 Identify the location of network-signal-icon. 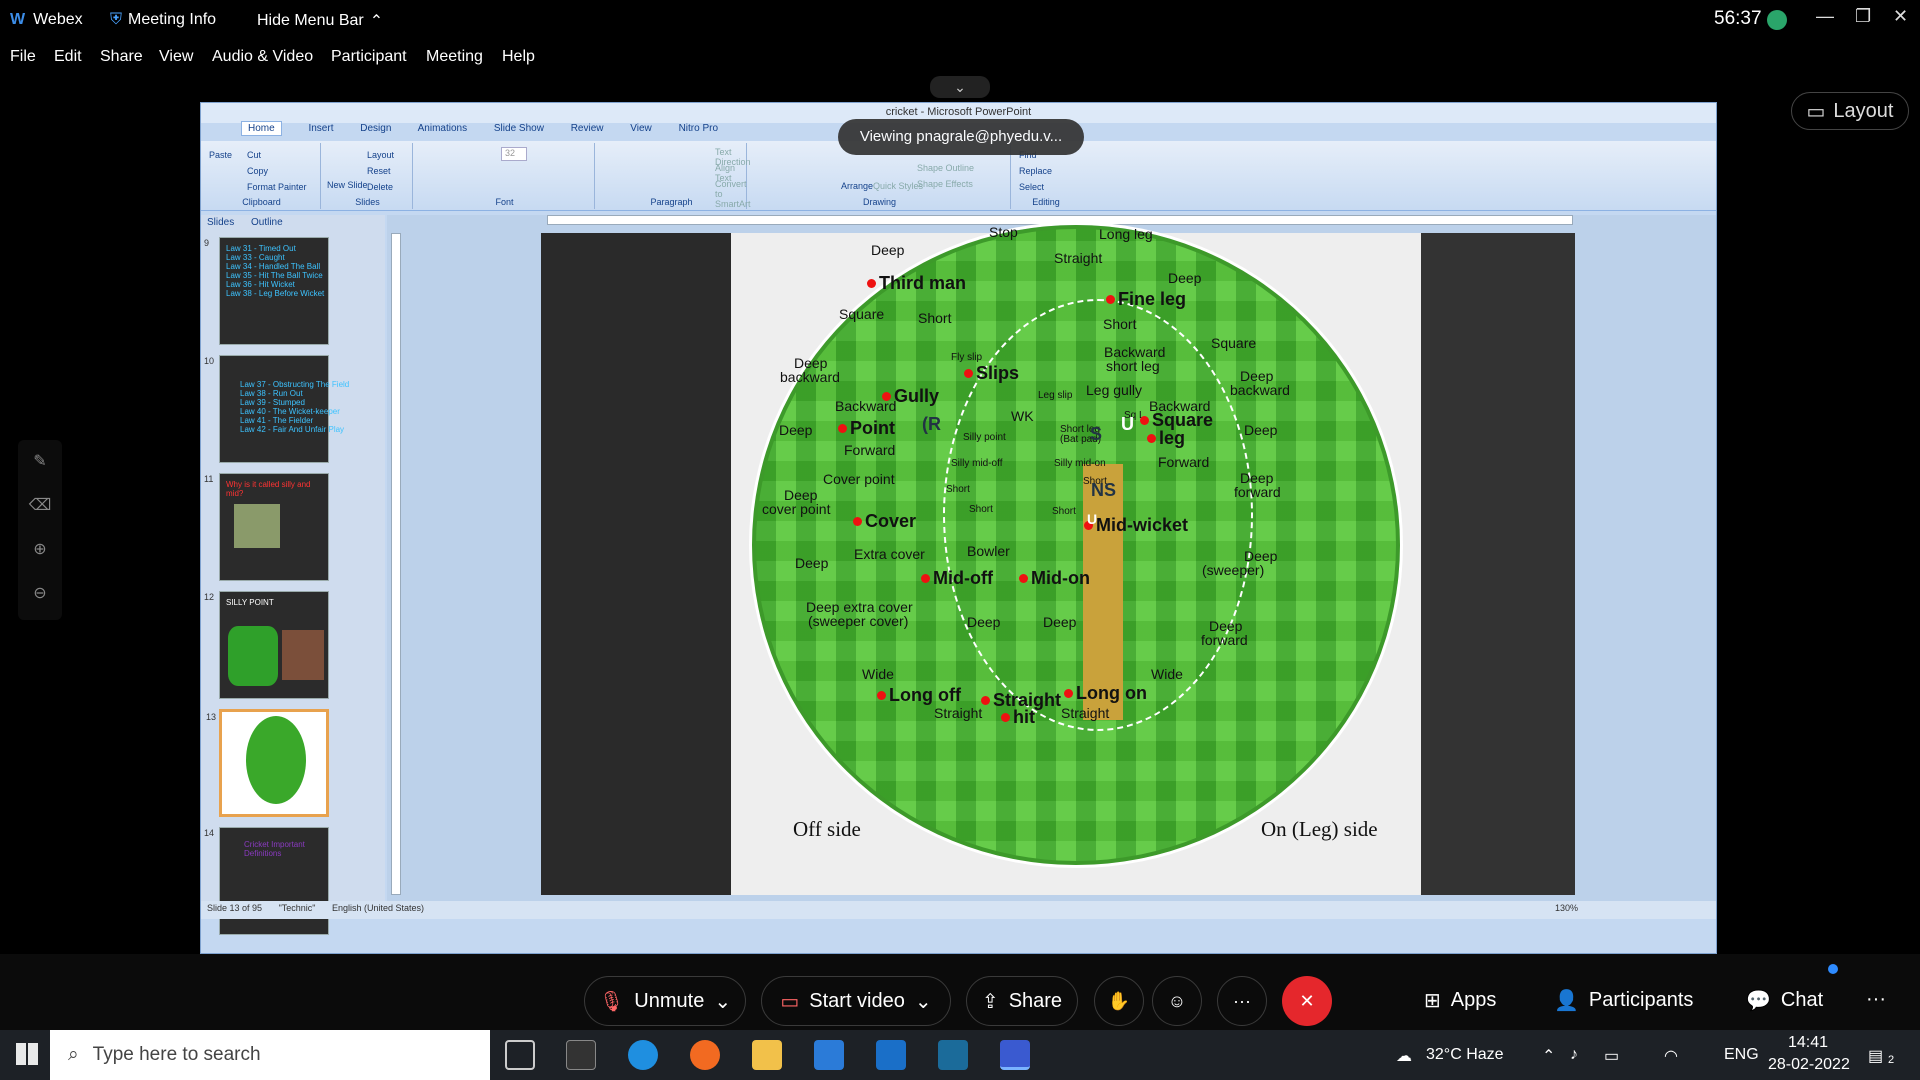
(1777, 20).